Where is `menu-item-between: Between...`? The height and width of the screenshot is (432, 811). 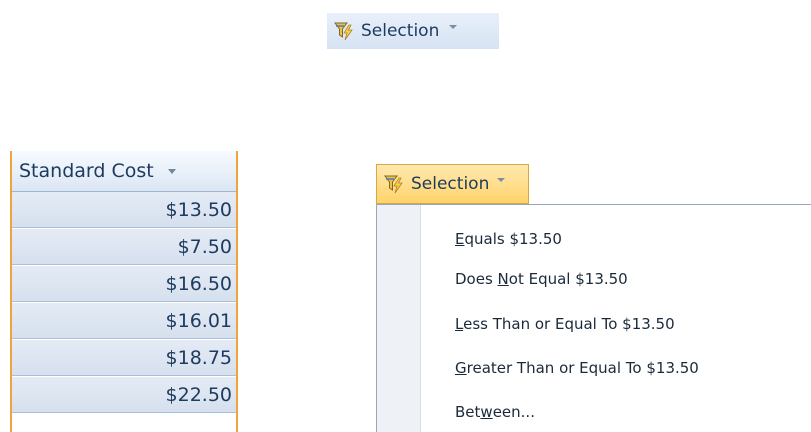
menu-item-between: Between... is located at coordinates (495, 412).